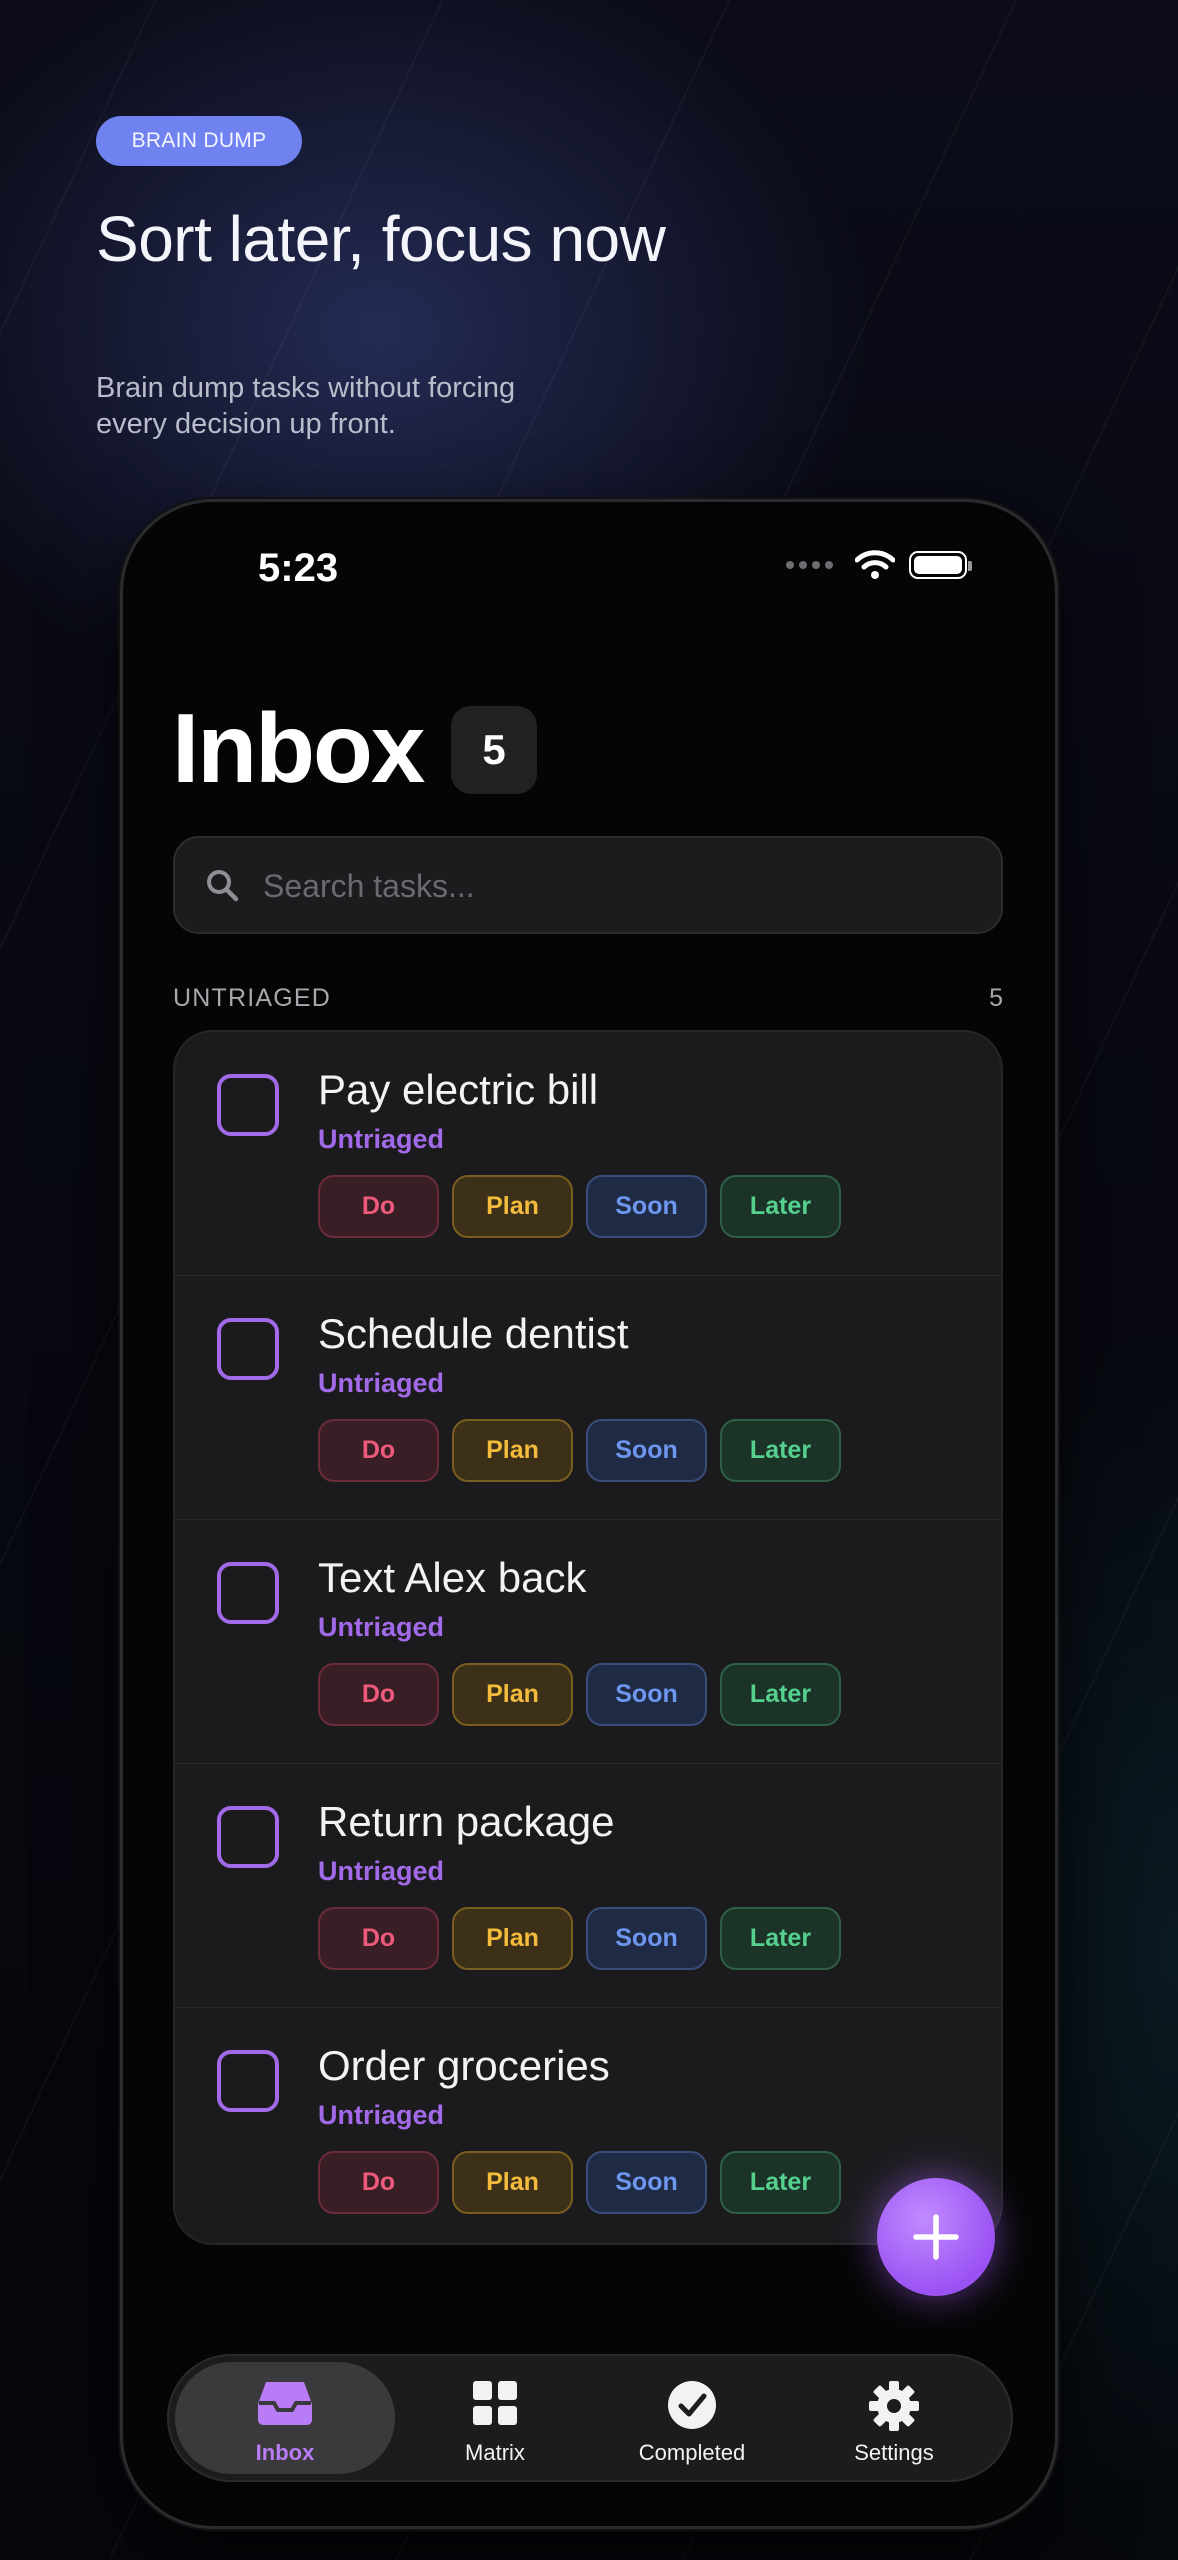  I want to click on plus-icon, so click(936, 2237).